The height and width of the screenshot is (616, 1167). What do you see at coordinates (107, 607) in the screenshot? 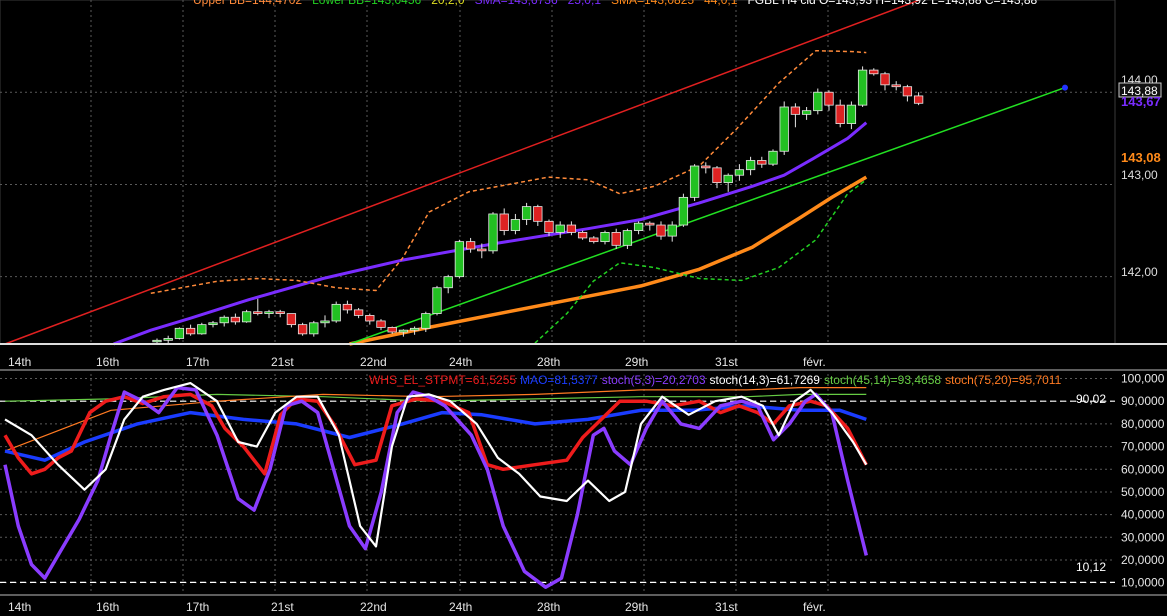
I see `date-label: 16th` at bounding box center [107, 607].